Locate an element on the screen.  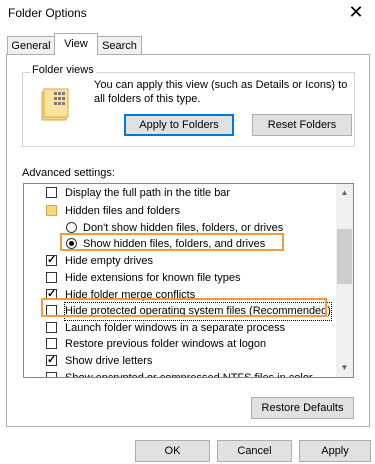
advanced-settings-label: Advanced settings: is located at coordinates (68, 173).